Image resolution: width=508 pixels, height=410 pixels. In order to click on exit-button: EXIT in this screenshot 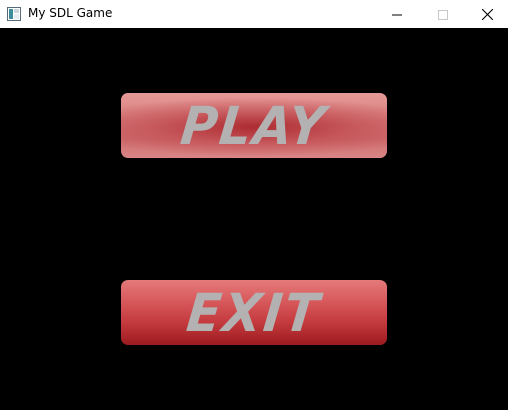, I will do `click(254, 312)`.